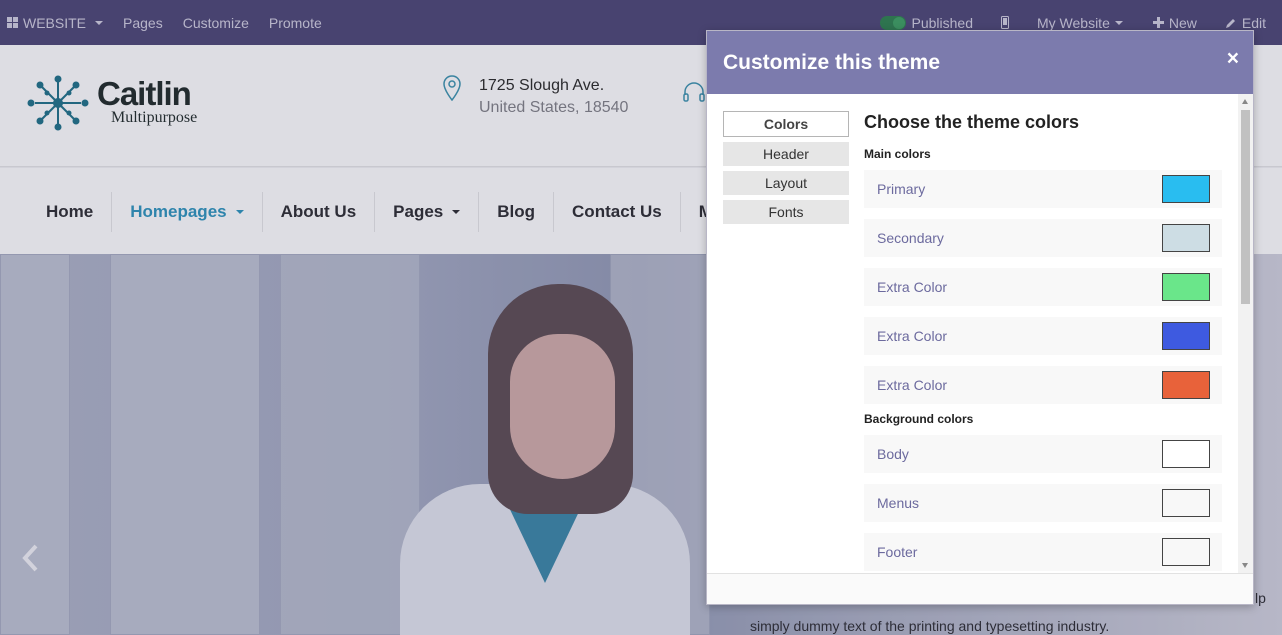 Image resolution: width=1282 pixels, height=635 pixels. I want to click on background-colors-label: Background colors, so click(919, 419).